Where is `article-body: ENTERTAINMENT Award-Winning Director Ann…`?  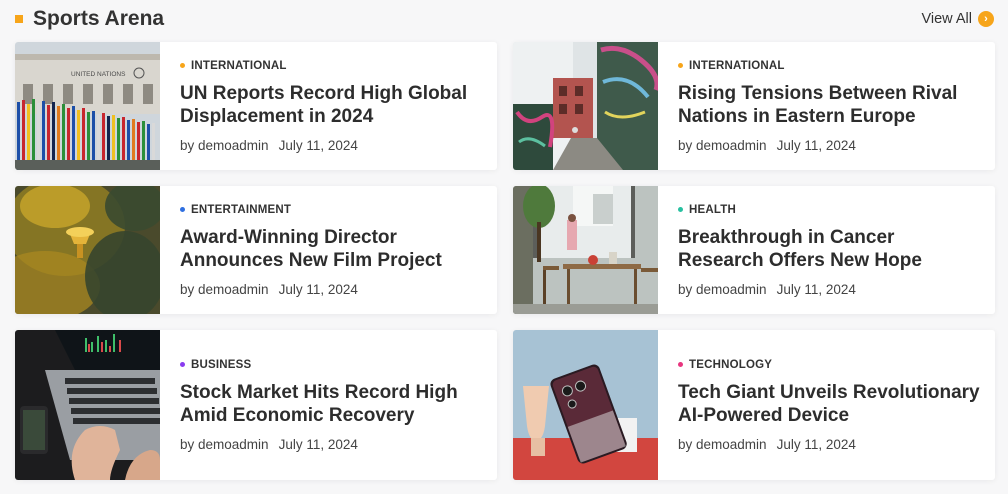 article-body: ENTERTAINMENT Award-Winning Director Ann… is located at coordinates (331, 250).